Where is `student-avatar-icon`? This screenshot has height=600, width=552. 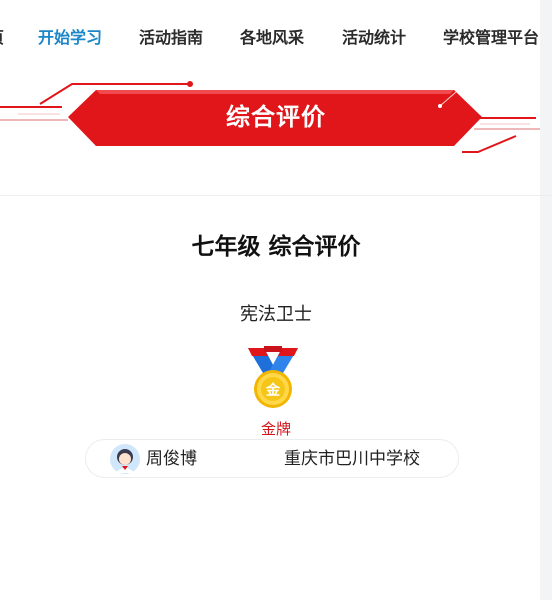 student-avatar-icon is located at coordinates (125, 459).